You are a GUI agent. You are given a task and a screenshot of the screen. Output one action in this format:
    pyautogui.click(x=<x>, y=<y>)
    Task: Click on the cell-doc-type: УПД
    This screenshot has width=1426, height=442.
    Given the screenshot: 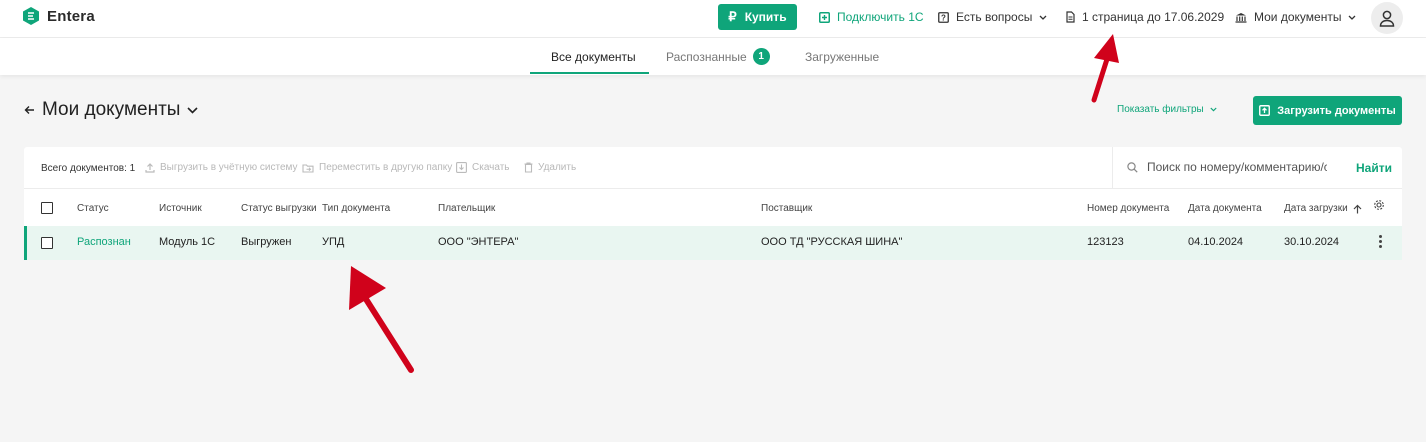 What is the action you would take?
    pyautogui.click(x=333, y=242)
    